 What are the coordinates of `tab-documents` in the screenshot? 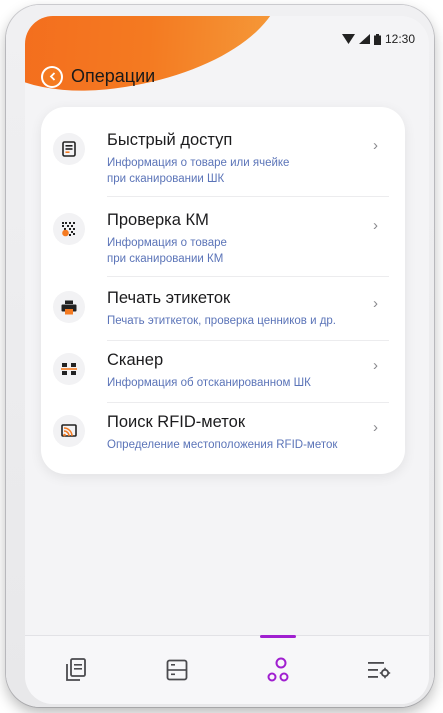 It's located at (75, 670).